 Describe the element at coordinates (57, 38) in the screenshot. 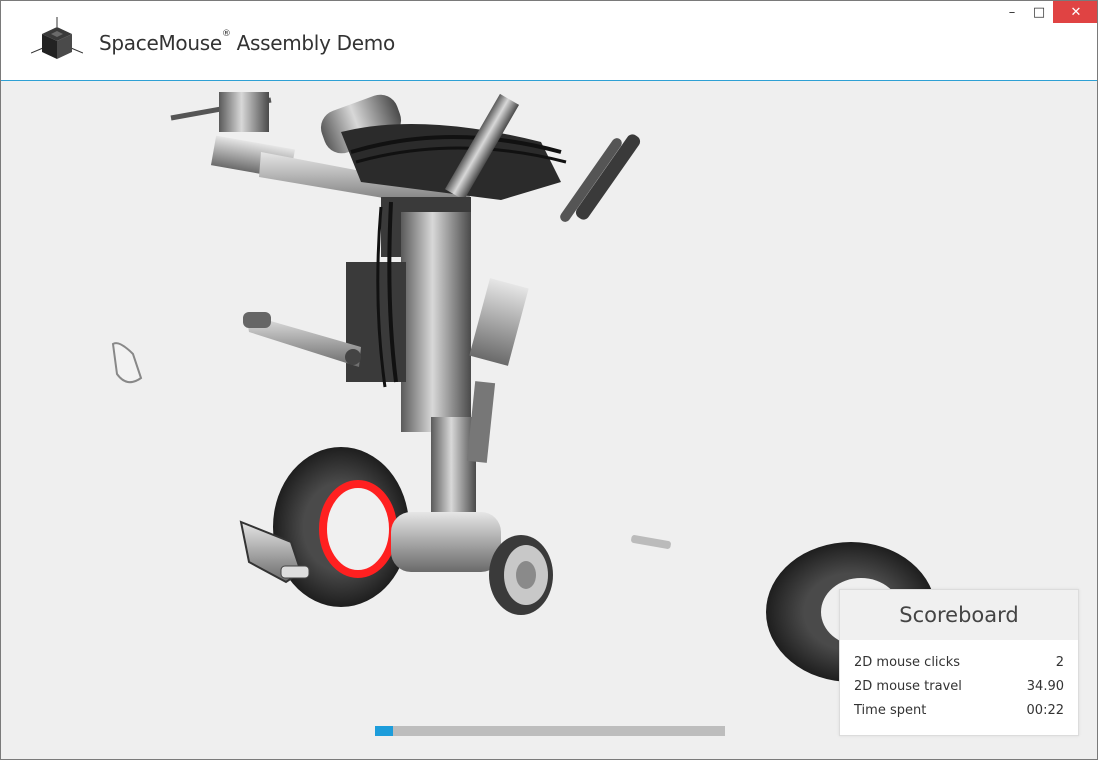

I see `cube-logo-icon` at that location.